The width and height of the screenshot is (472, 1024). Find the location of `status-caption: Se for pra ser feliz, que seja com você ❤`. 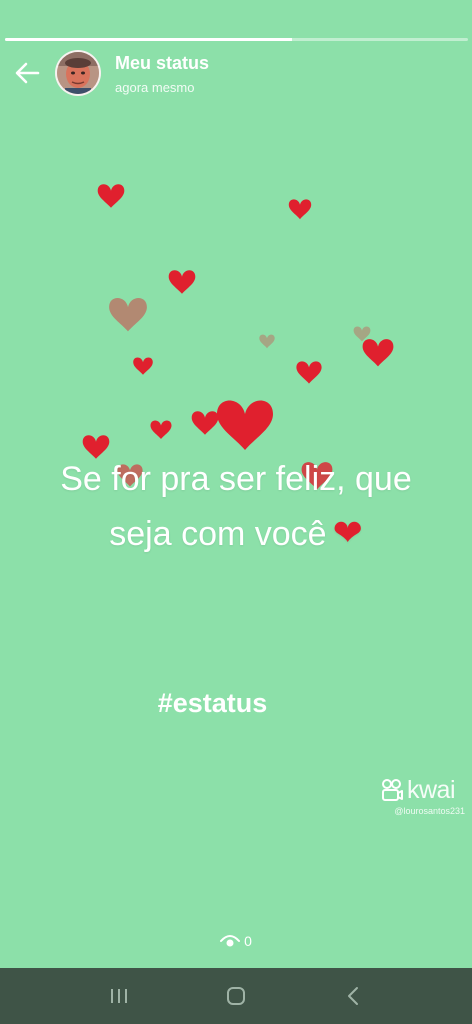

status-caption: Se for pra ser feliz, que seja com você ❤ is located at coordinates (236, 506).